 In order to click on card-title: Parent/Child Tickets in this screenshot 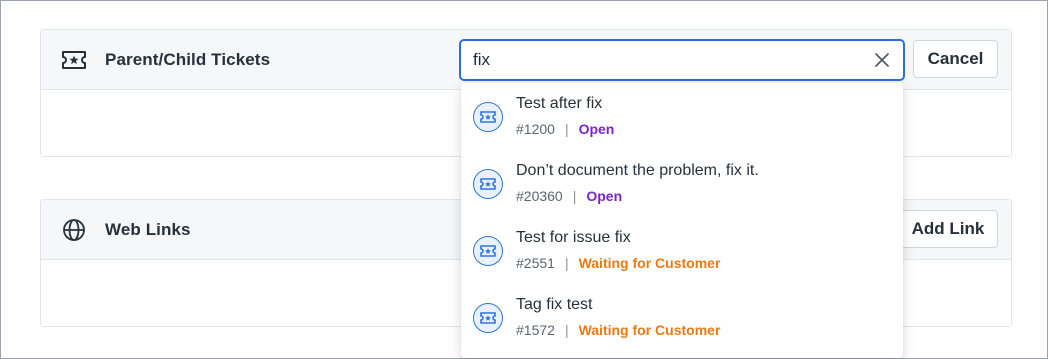, I will do `click(188, 59)`.